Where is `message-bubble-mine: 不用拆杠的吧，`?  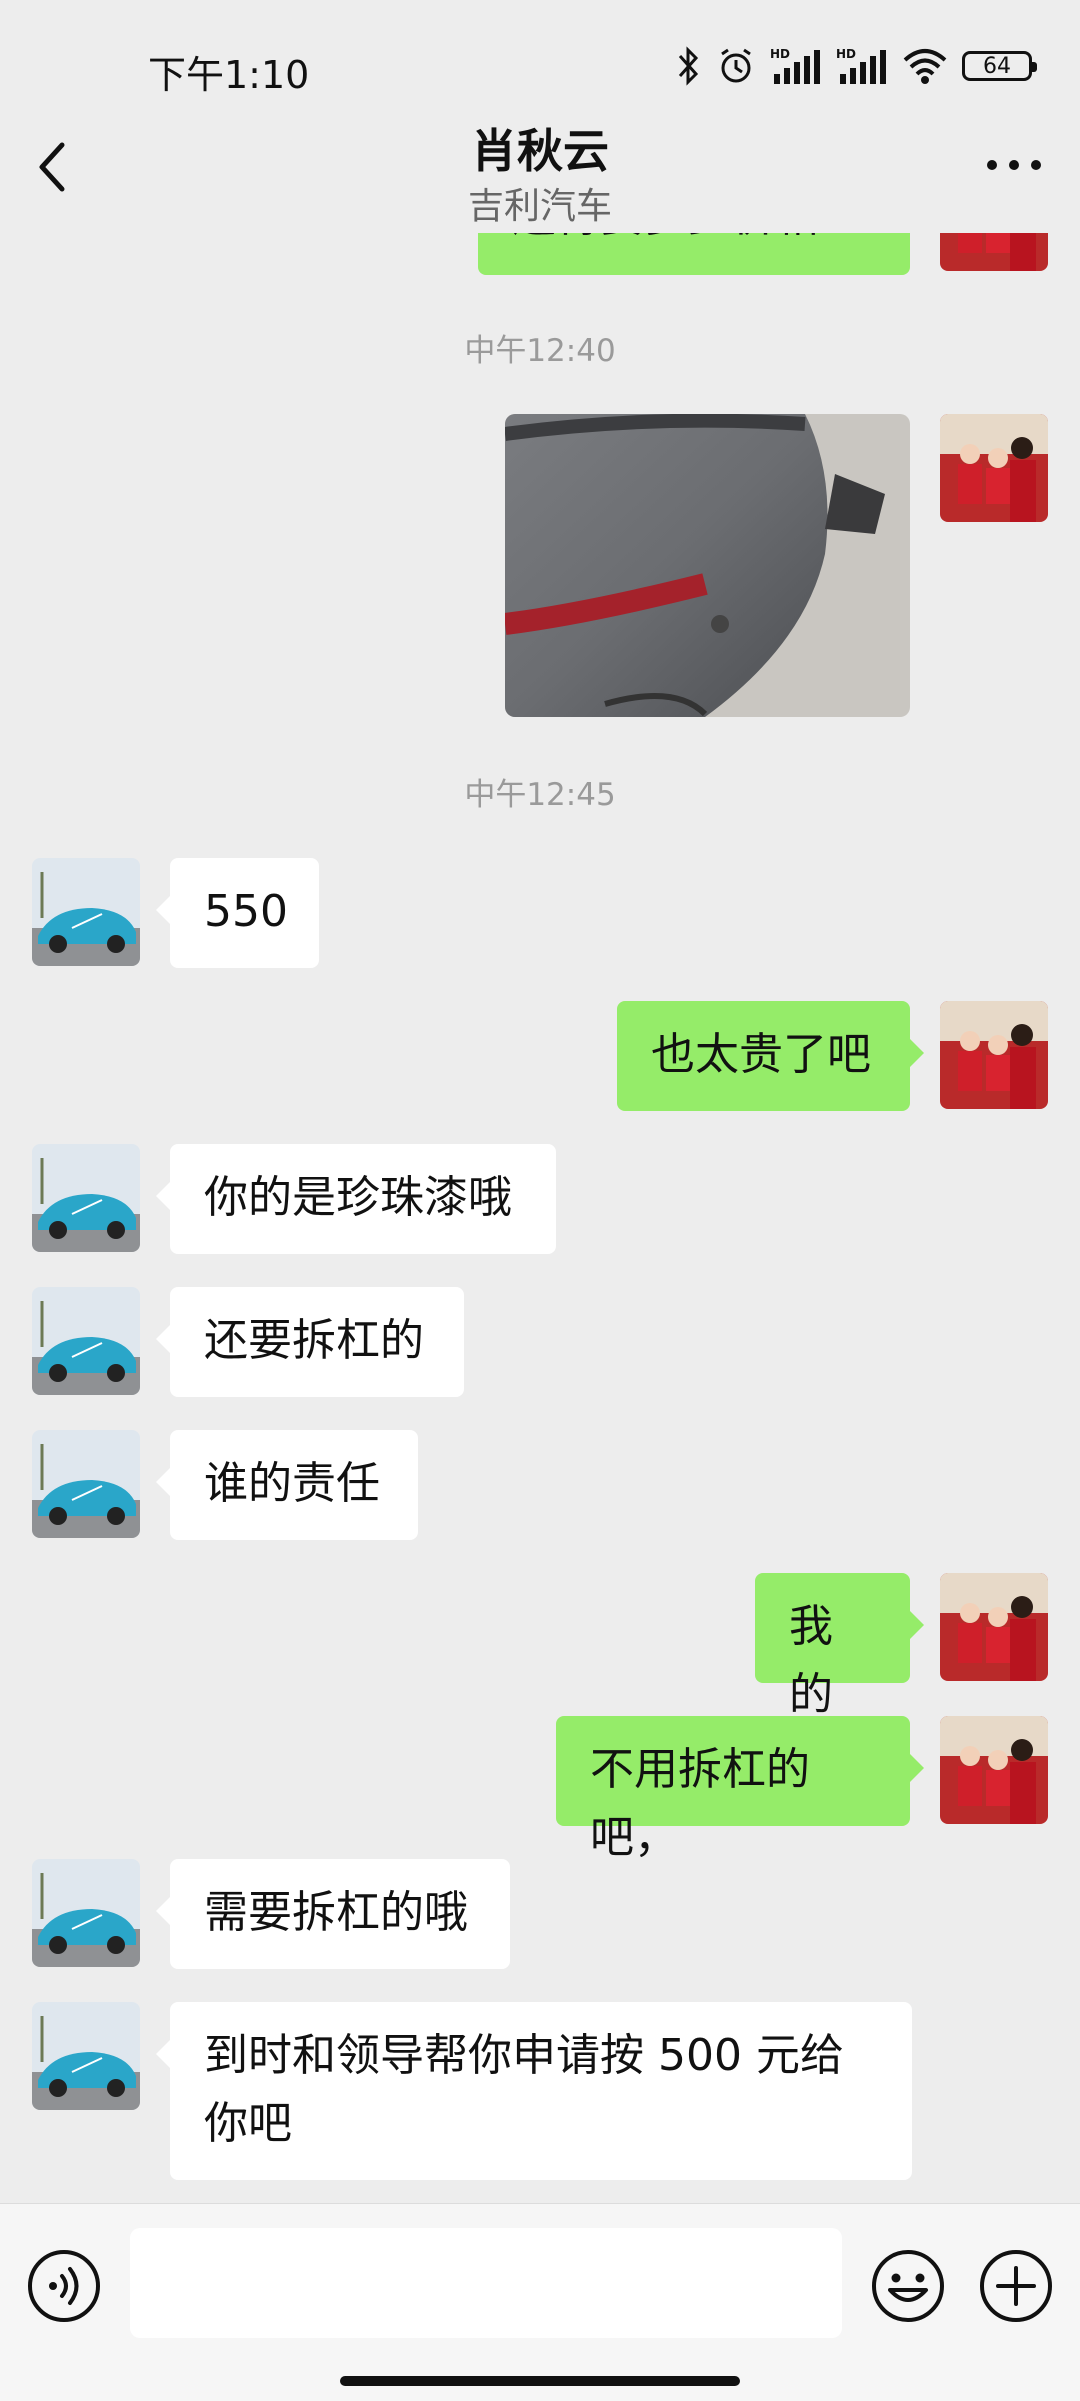 message-bubble-mine: 不用拆杠的吧， is located at coordinates (740, 1789).